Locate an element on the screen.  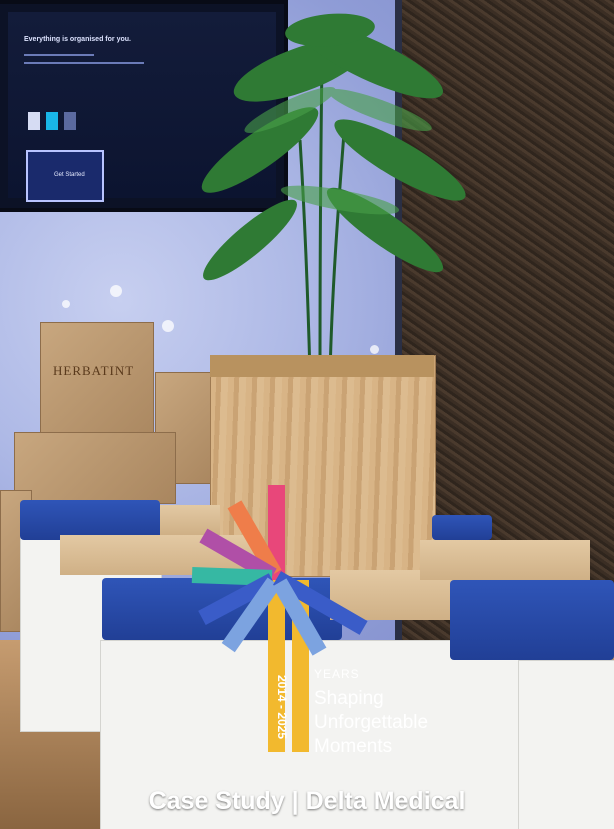
tv-screen-title: Everything is organised for you. is located at coordinates (77, 39).